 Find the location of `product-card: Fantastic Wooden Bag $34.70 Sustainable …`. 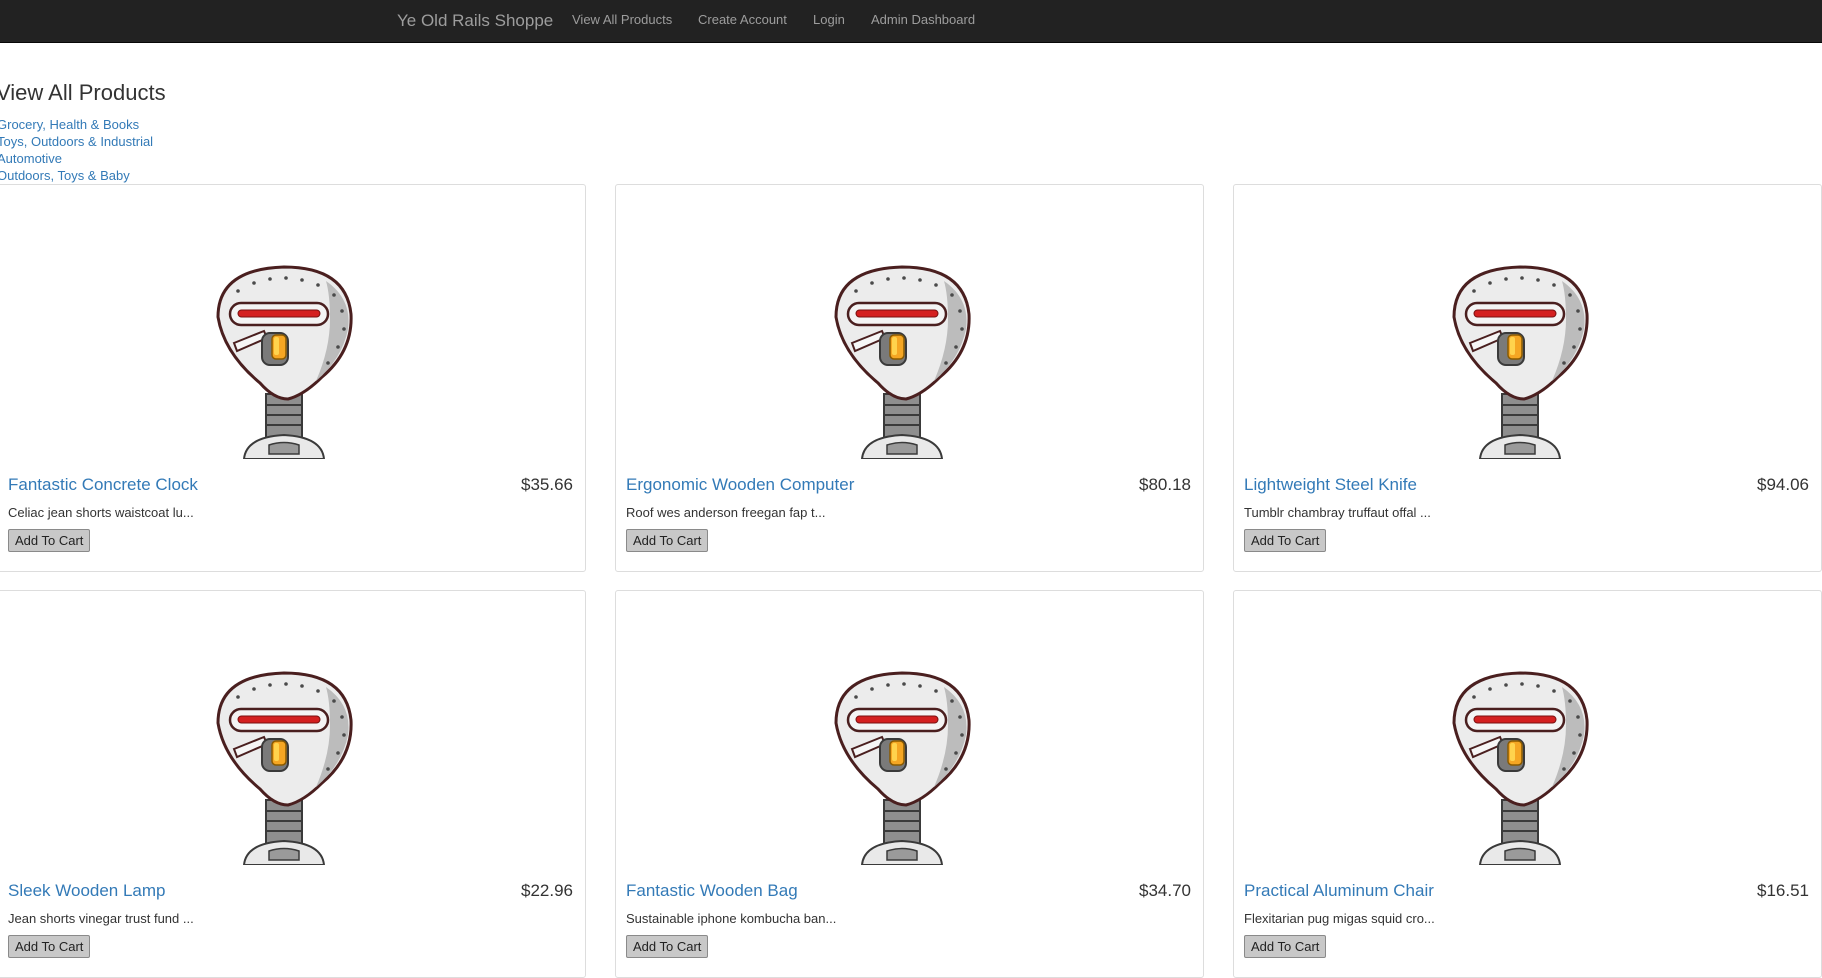

product-card: Fantastic Wooden Bag $34.70 Sustainable … is located at coordinates (909, 784).